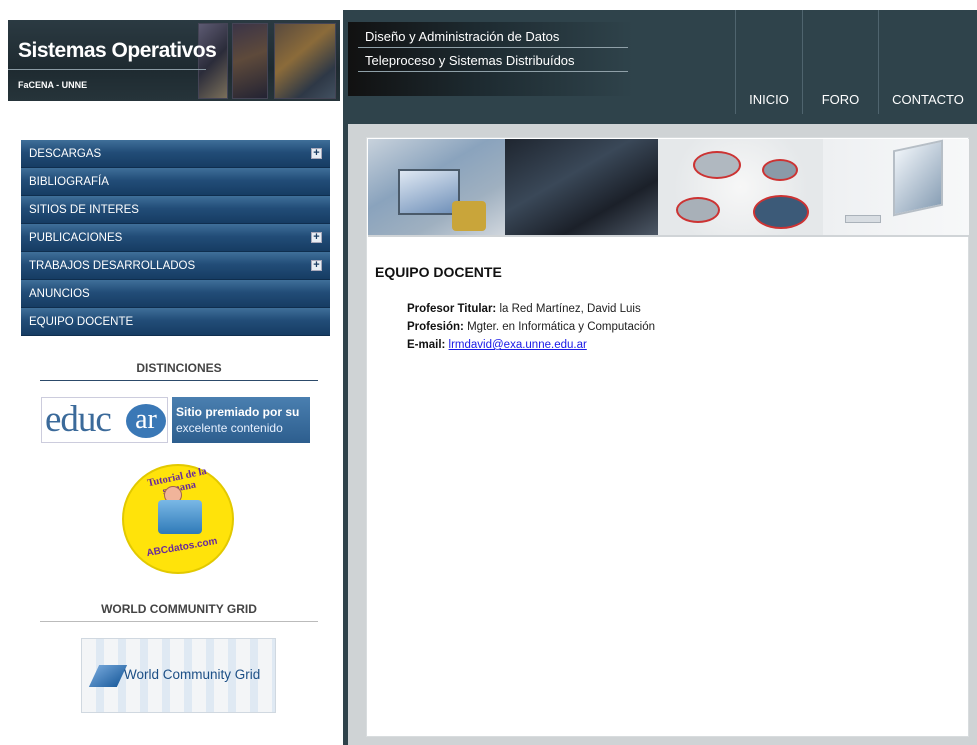 The height and width of the screenshot is (745, 977). Describe the element at coordinates (840, 99) in the screenshot. I see `nav-foro-label: FORO` at that location.